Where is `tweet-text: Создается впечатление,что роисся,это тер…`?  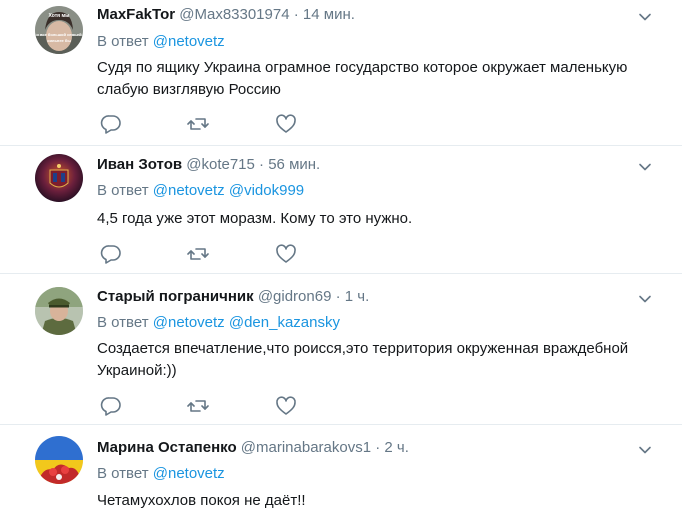
tweet-text: Создается впечатление,что роисся,это тер… is located at coordinates (363, 359).